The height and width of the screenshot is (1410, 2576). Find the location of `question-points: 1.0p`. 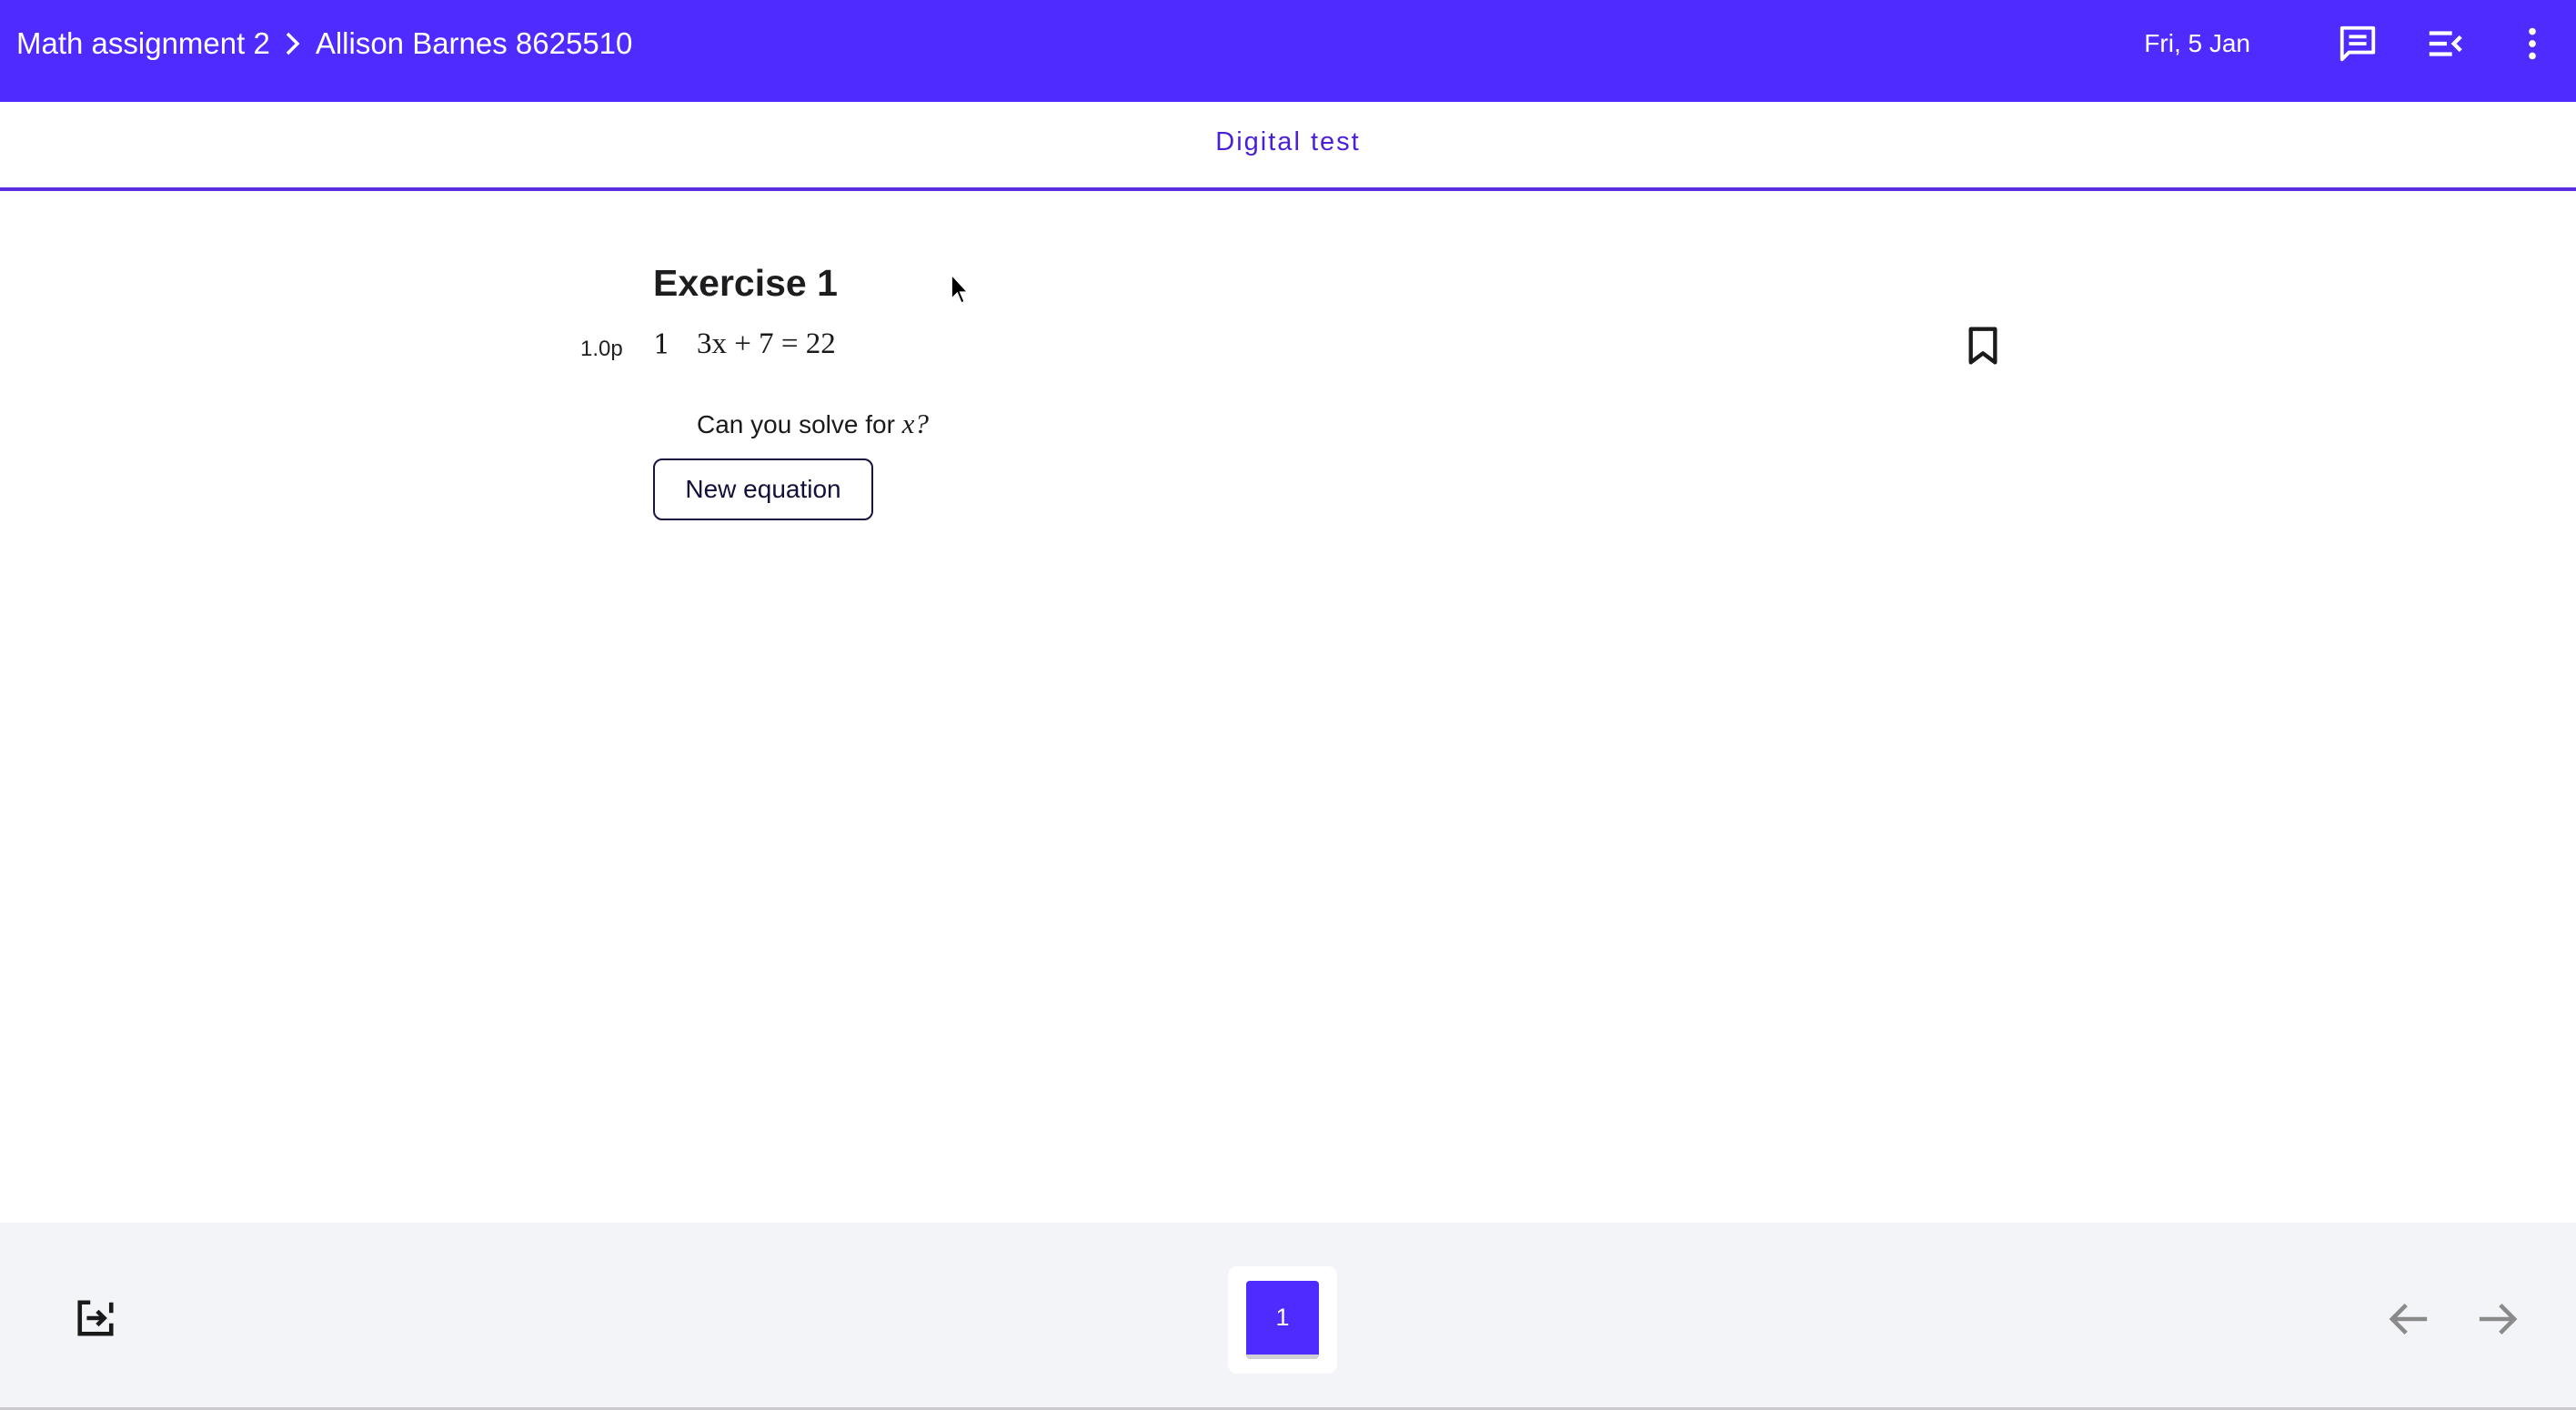

question-points: 1.0p is located at coordinates (601, 349).